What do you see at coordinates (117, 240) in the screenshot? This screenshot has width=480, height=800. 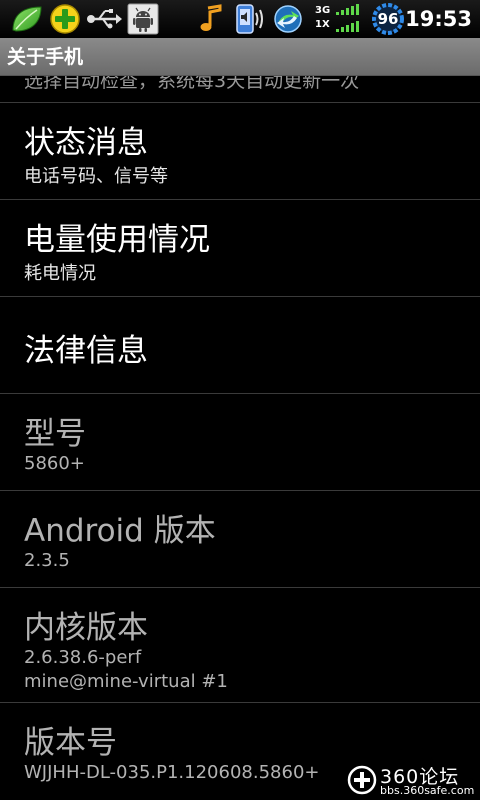 I see `item-title: 电量使用情况` at bounding box center [117, 240].